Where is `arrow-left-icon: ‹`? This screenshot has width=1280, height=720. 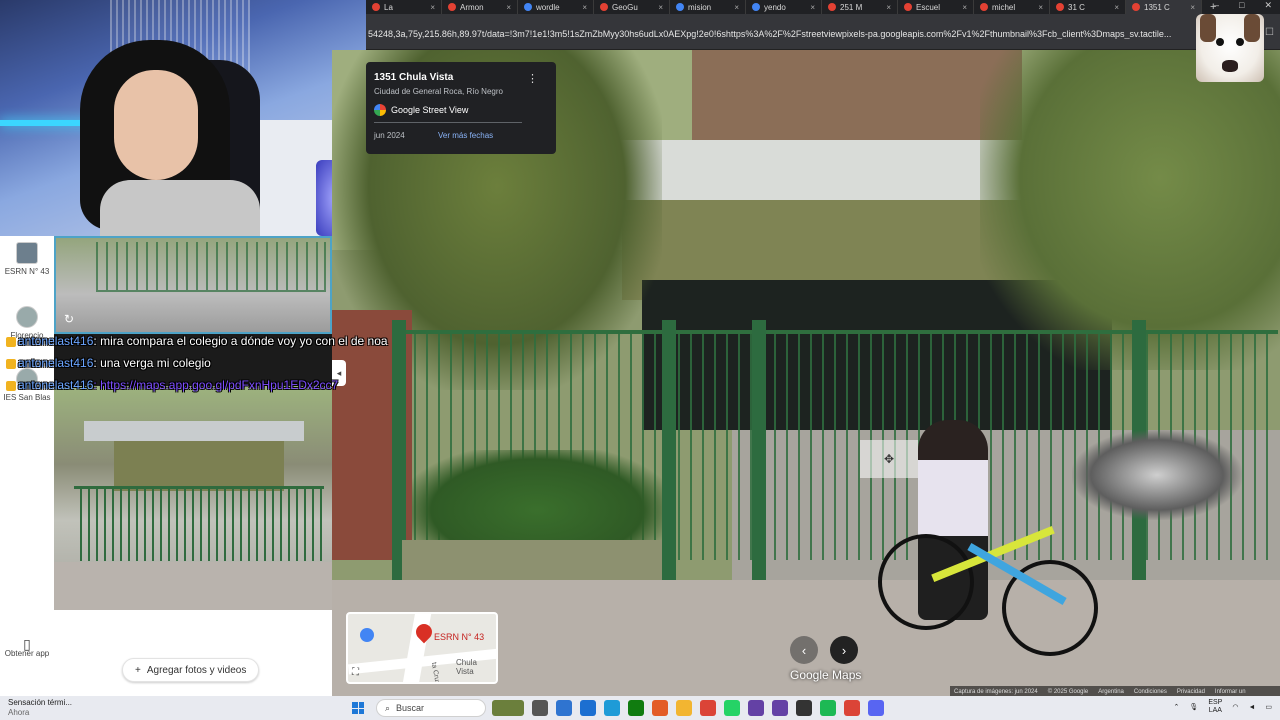 arrow-left-icon: ‹ is located at coordinates (804, 650).